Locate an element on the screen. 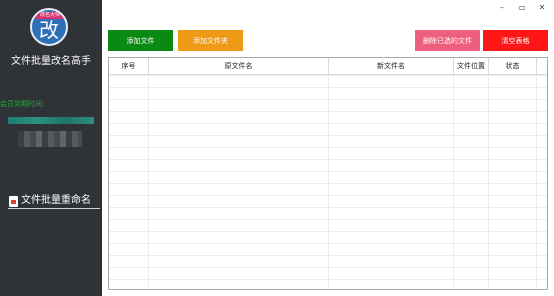  column-header-location: 文件位置 is located at coordinates (471, 66).